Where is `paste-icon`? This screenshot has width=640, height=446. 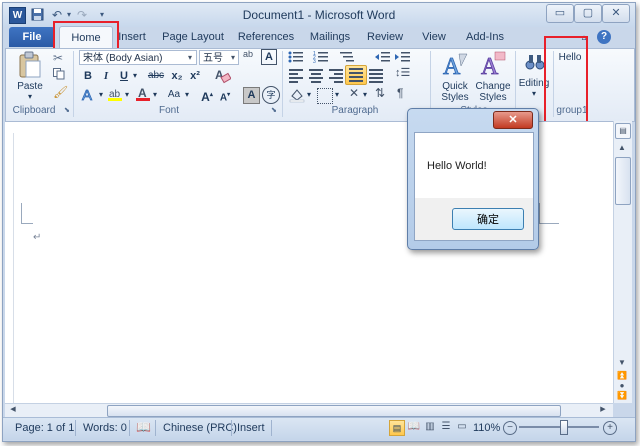 paste-icon is located at coordinates (30, 65).